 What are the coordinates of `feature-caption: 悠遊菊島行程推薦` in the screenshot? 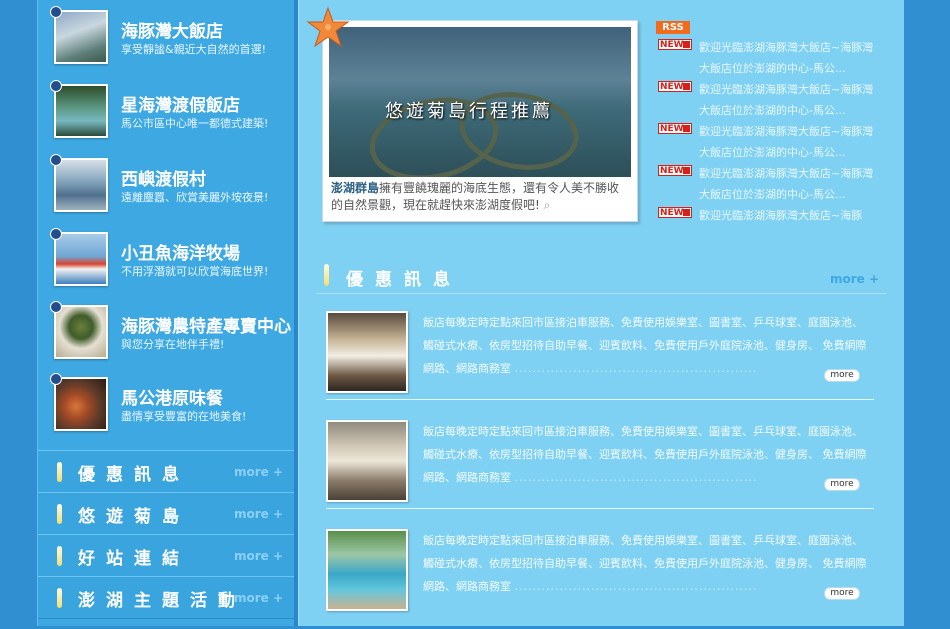 It's located at (469, 111).